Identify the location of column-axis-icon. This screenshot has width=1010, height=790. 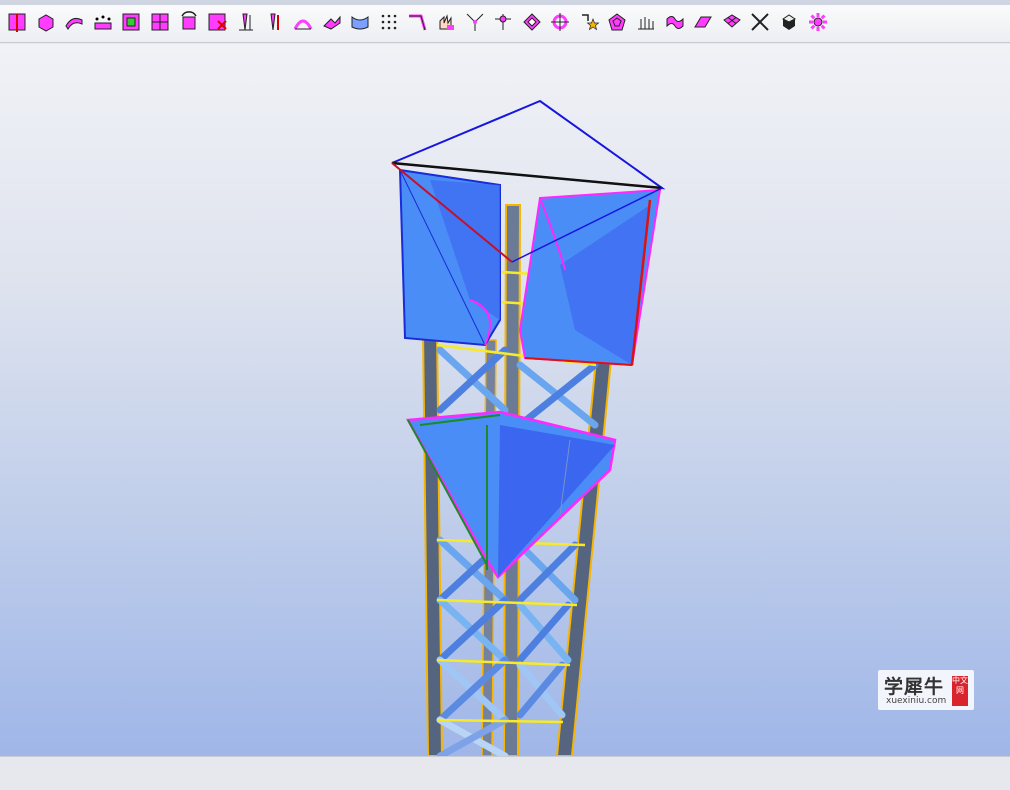
(246, 24).